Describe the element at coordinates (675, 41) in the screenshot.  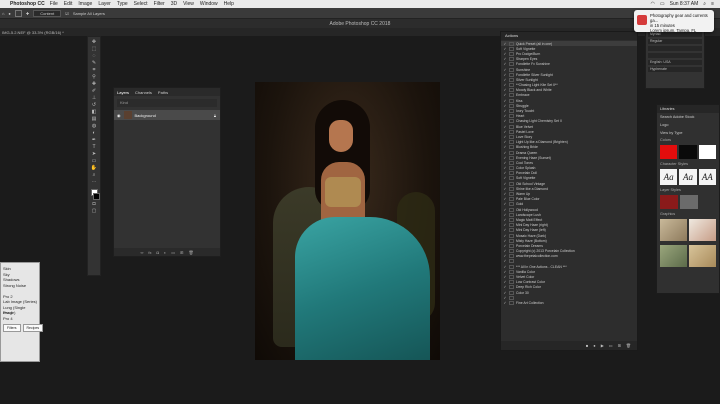
I see `font-style-field: Regular` at that location.